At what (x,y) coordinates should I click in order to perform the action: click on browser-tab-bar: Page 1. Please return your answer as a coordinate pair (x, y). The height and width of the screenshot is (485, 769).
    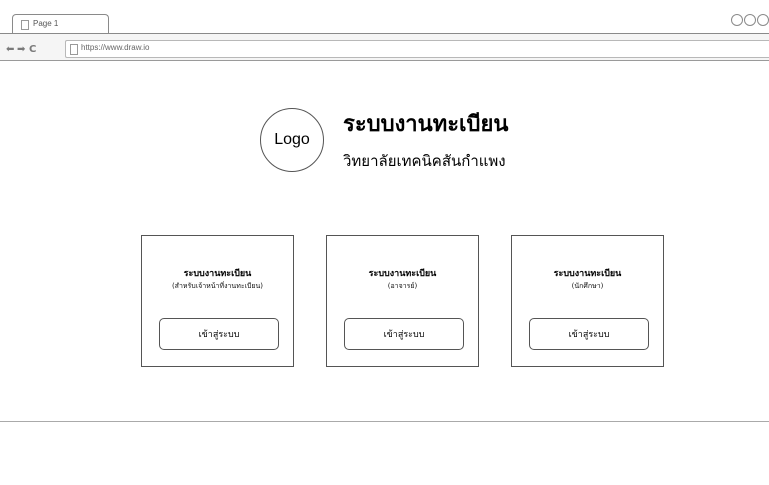
    Looking at the image, I should click on (384, 17).